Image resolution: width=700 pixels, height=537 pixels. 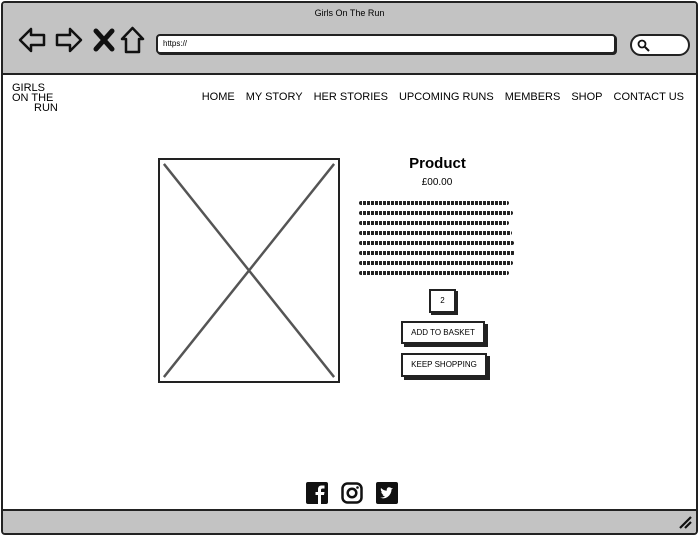 I want to click on facebook-link, so click(x=317, y=493).